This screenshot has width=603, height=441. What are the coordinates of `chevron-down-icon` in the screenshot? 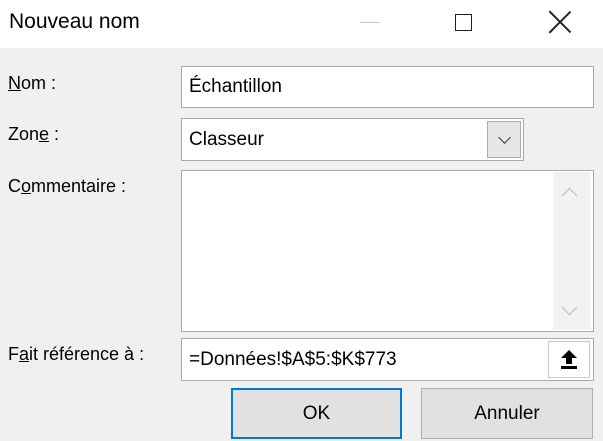 It's located at (504, 137).